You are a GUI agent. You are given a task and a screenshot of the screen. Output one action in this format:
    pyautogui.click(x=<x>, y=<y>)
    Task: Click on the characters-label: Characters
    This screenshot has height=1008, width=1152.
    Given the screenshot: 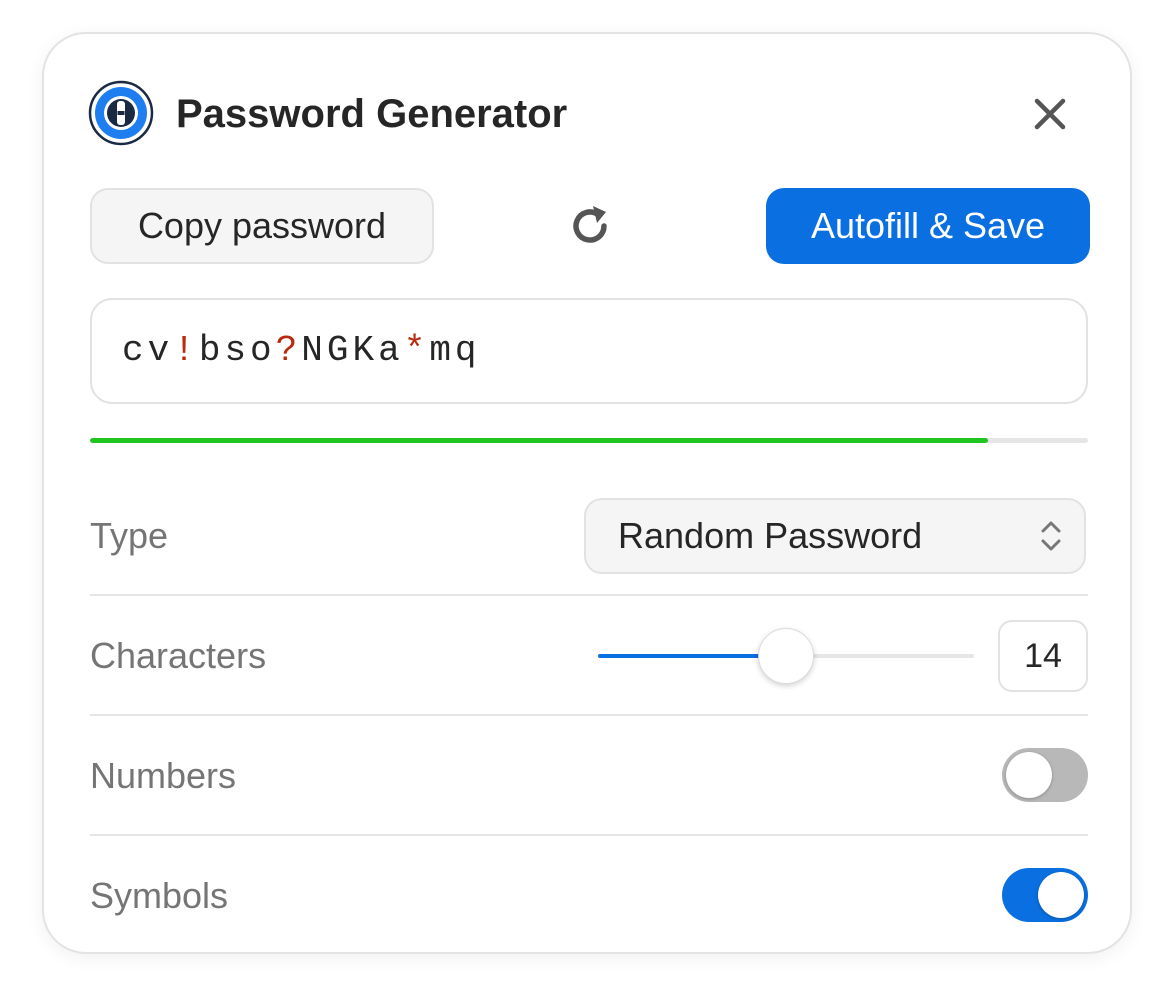 What is the action you would take?
    pyautogui.click(x=178, y=655)
    